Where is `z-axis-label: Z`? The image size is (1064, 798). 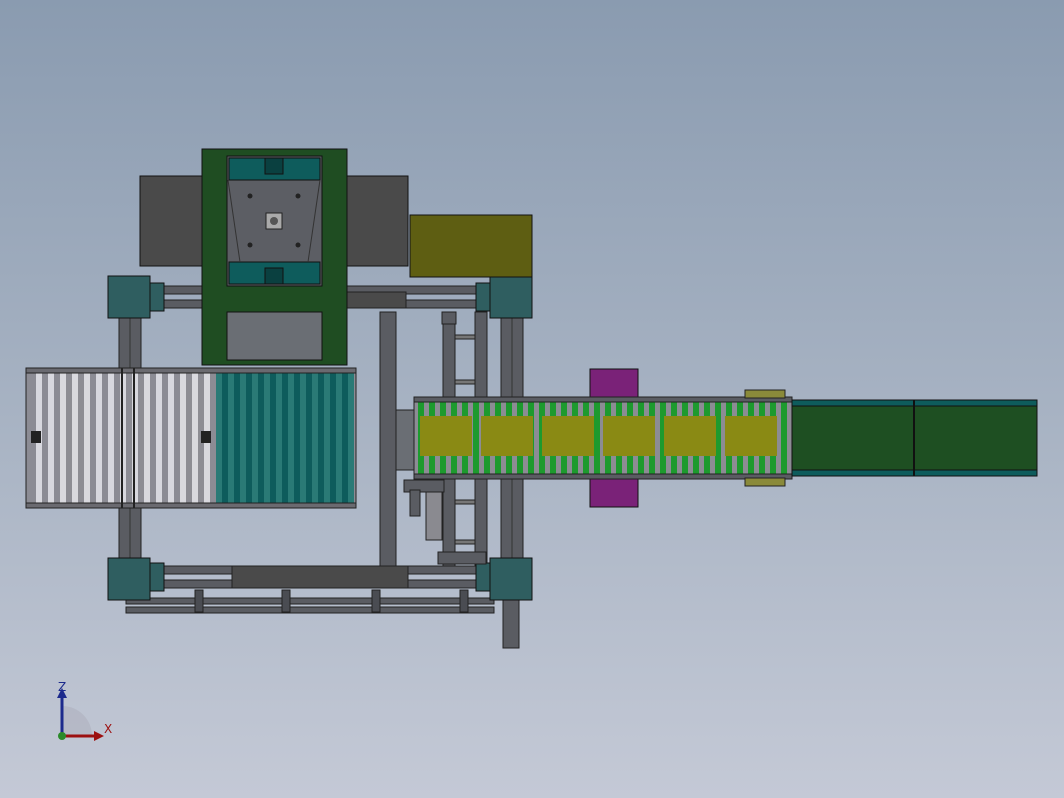 z-axis-label: Z is located at coordinates (62, 687).